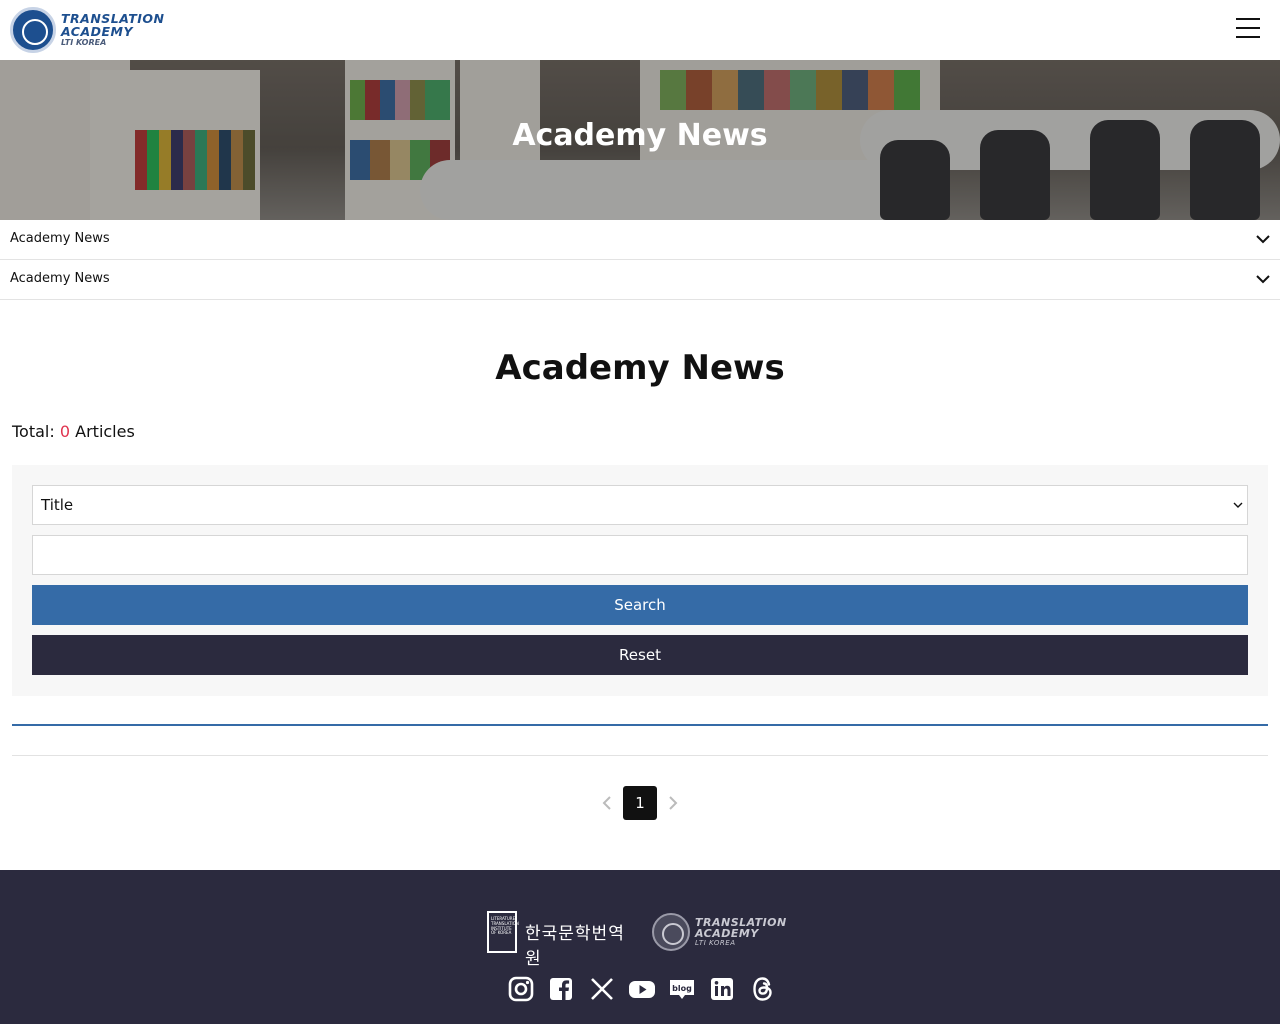  What do you see at coordinates (521, 989) in the screenshot?
I see `instagram-icon` at bounding box center [521, 989].